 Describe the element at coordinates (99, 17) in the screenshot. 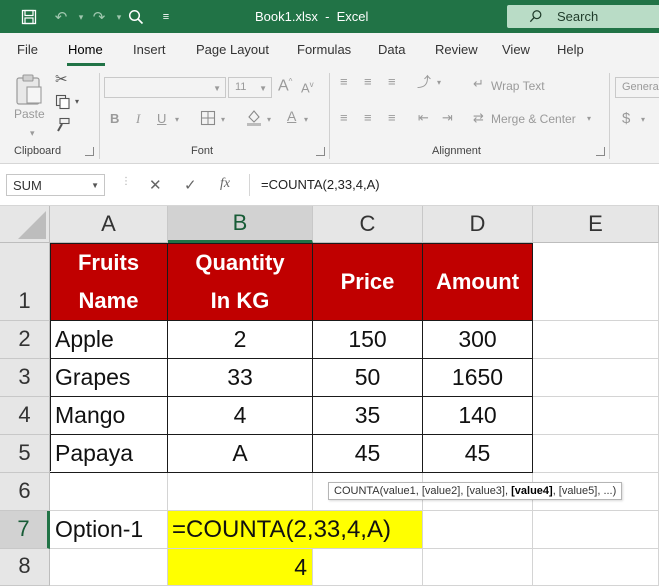

I see `redo-icon: ↷` at that location.